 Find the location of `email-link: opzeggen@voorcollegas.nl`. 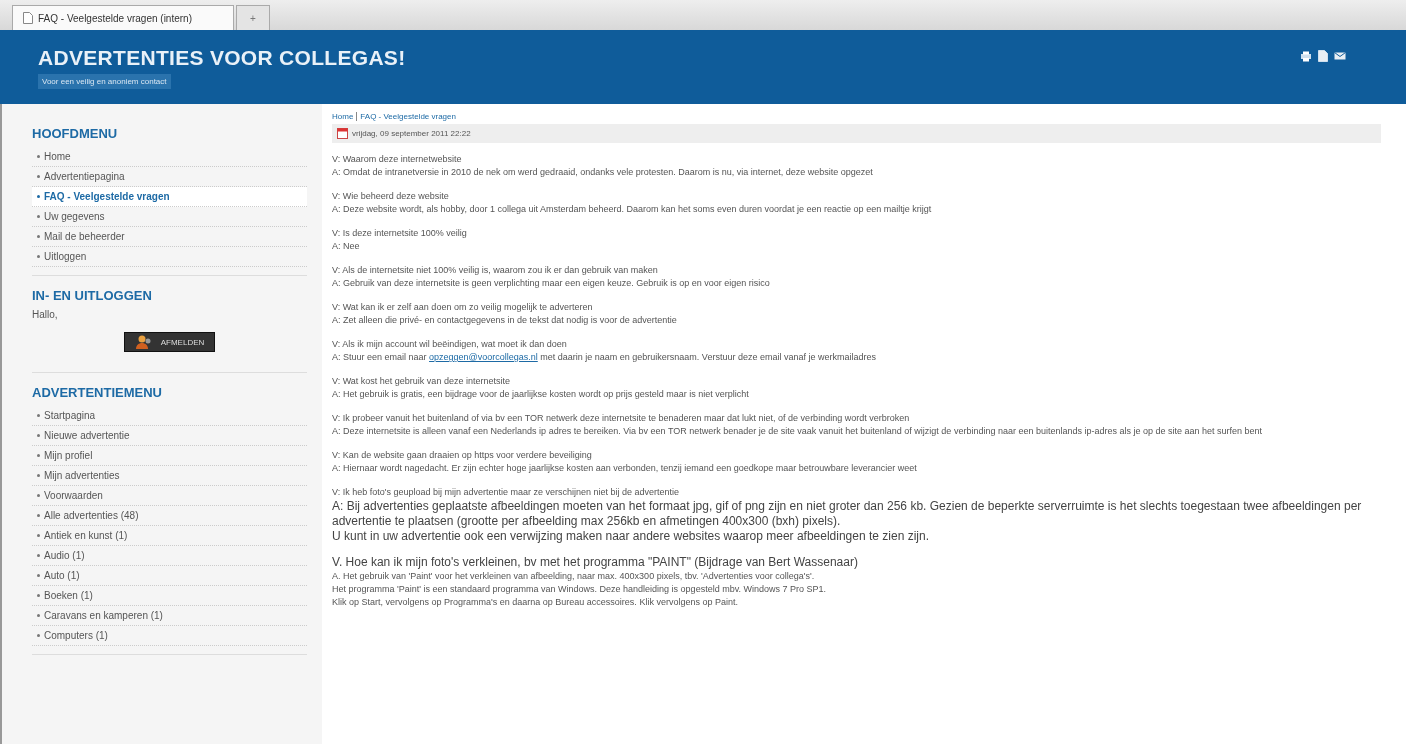

email-link: opzeggen@voorcollegas.nl is located at coordinates (483, 357).